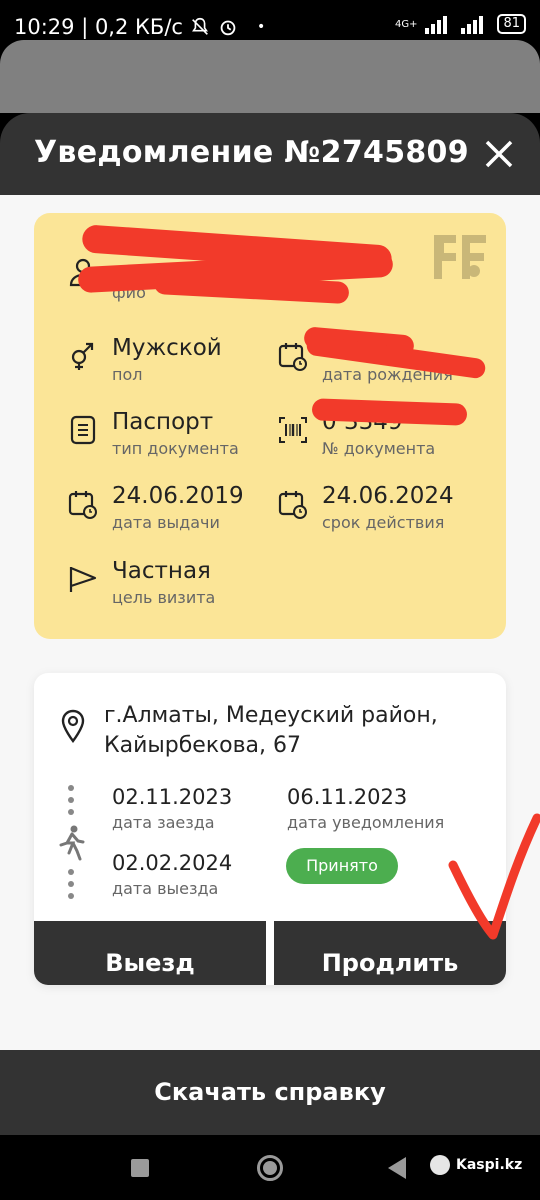 This screenshot has height=1200, width=540. Describe the element at coordinates (127, 374) in the screenshot. I see `gender-label: пол` at that location.